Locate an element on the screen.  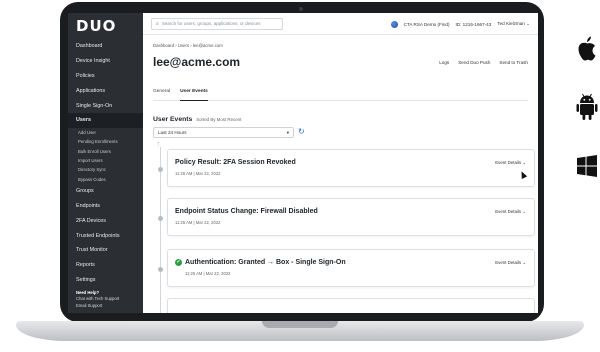
duo-logo: DUO is located at coordinates (105, 26).